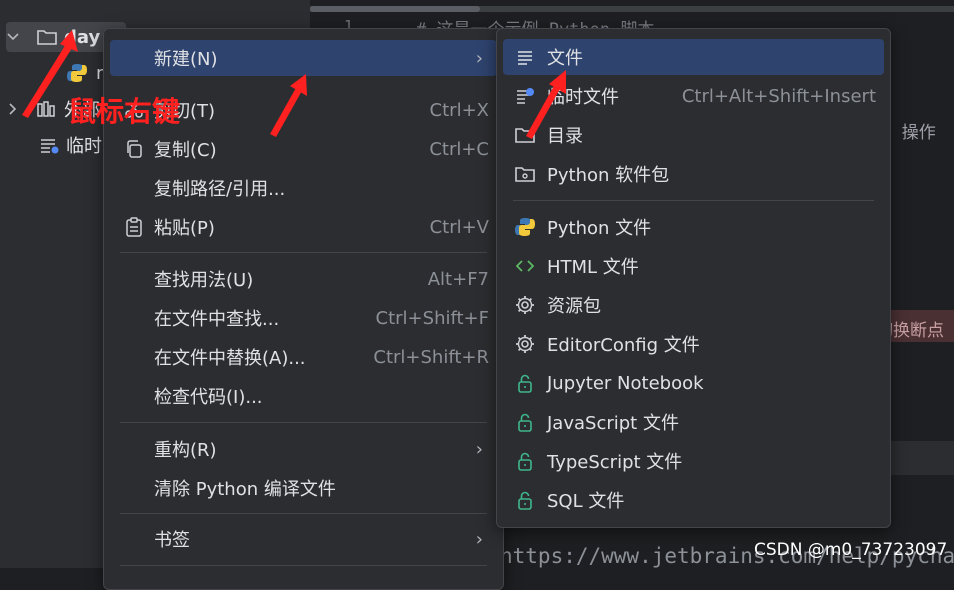 This screenshot has height=590, width=954. I want to click on library-icon, so click(47, 109).